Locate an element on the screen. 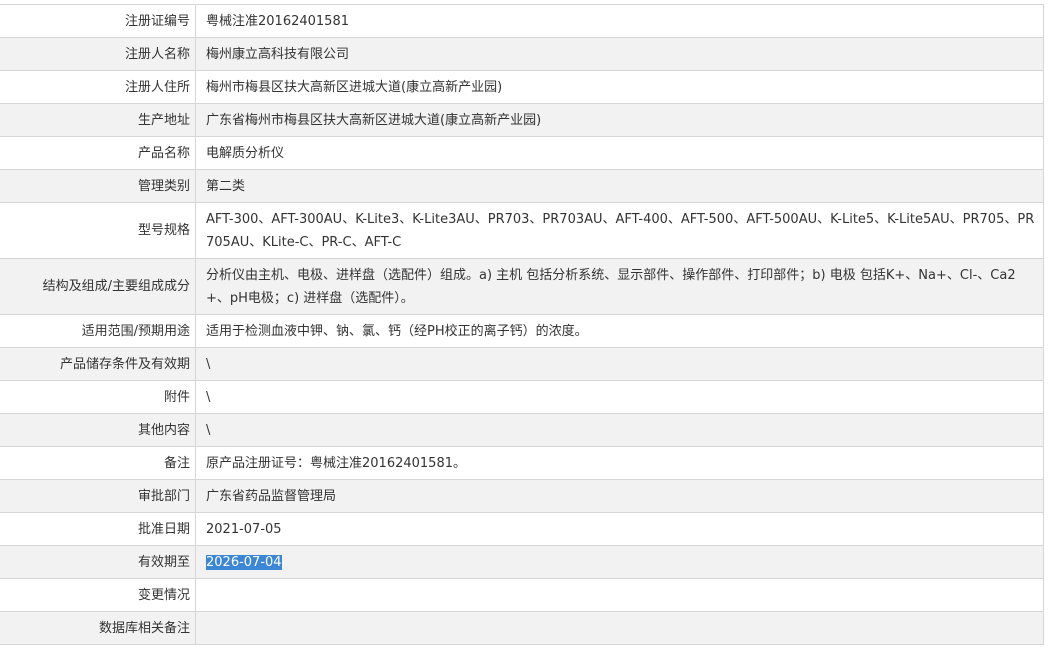  table-row-valid-until: 有效期至 2026-07-04 is located at coordinates (522, 562).